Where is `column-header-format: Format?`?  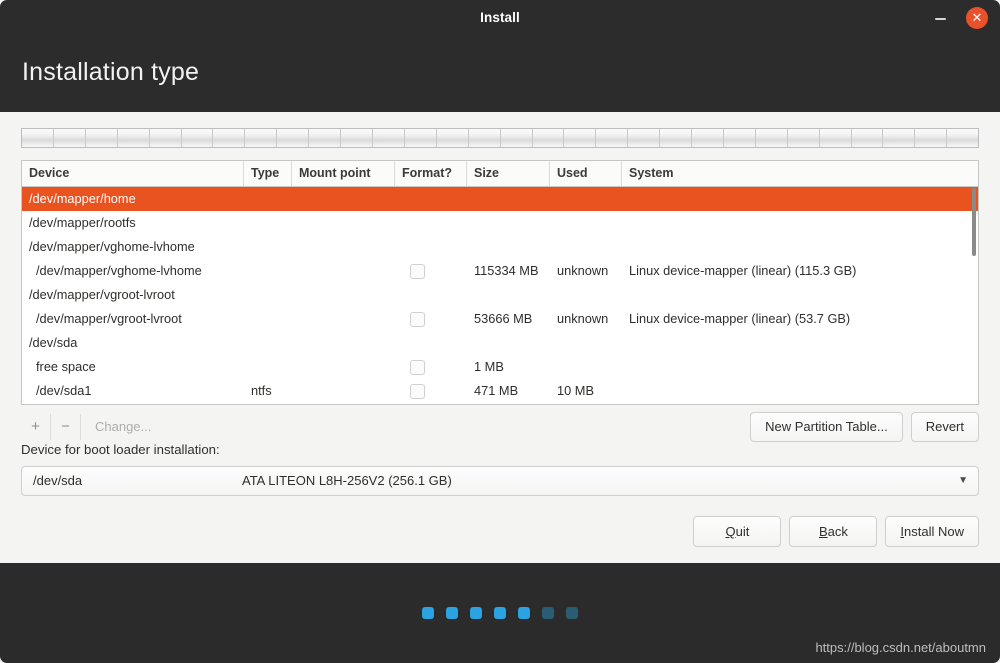
column-header-format: Format? is located at coordinates (431, 173).